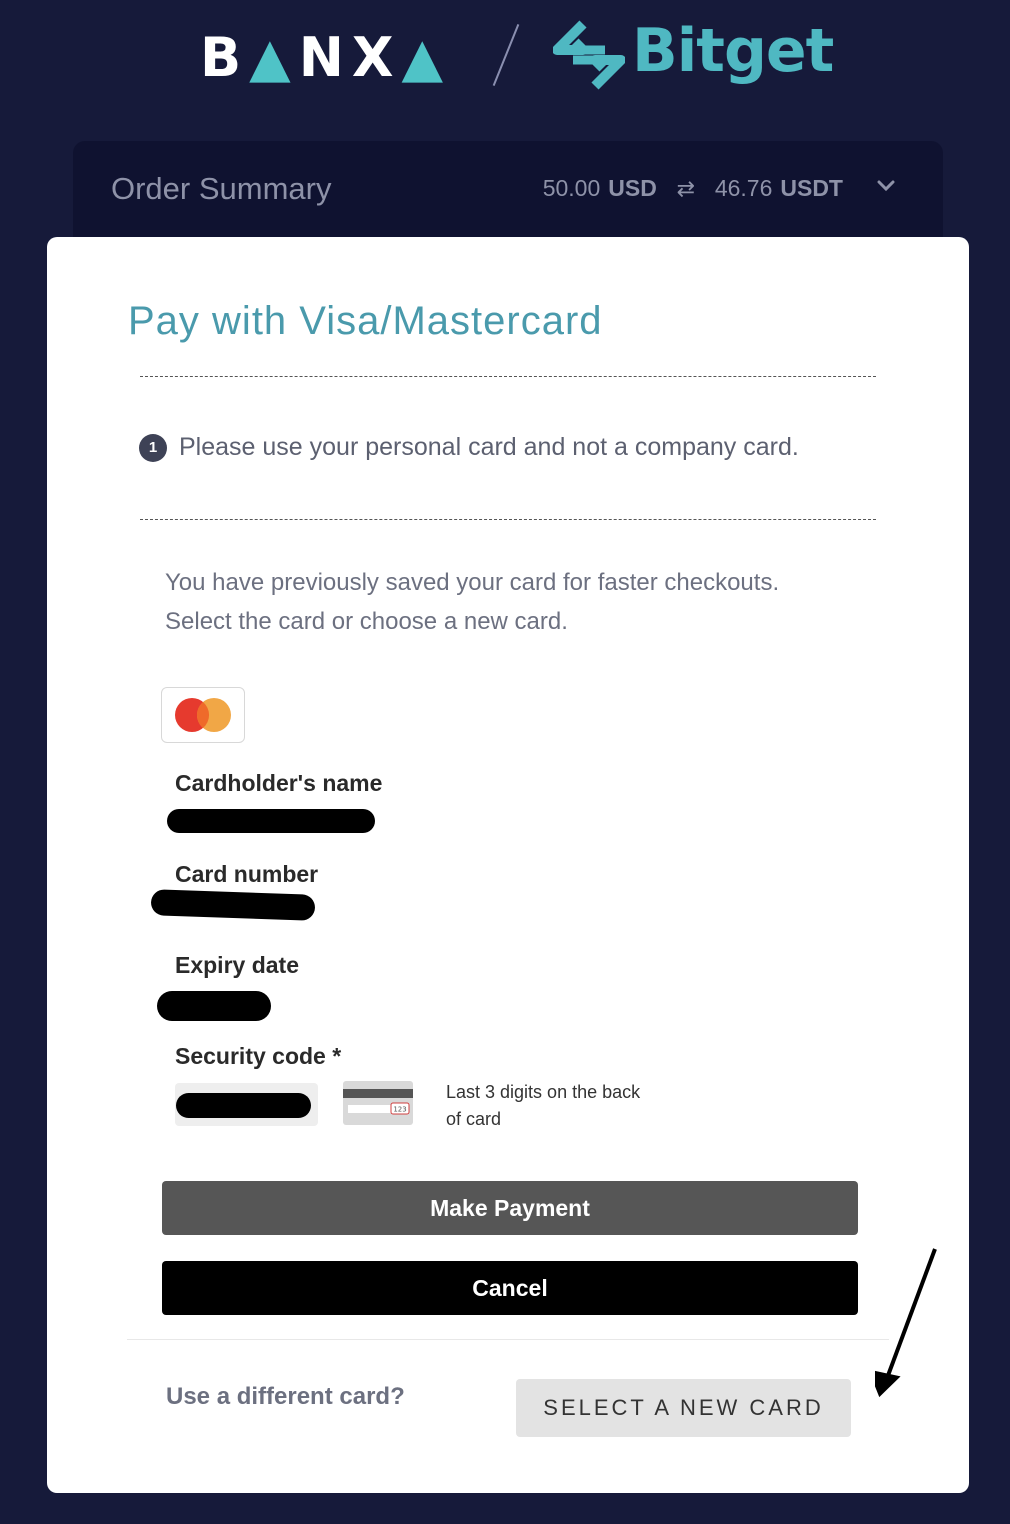  I want to click on divider-solid, so click(508, 1339).